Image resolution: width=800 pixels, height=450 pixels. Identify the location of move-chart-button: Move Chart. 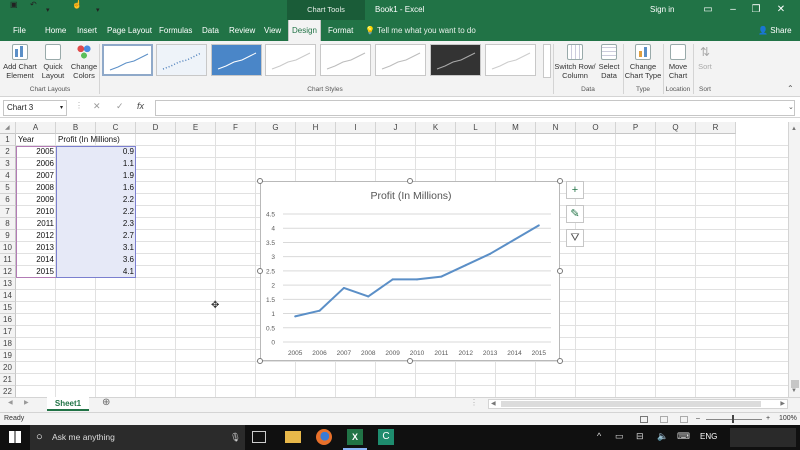
(678, 62).